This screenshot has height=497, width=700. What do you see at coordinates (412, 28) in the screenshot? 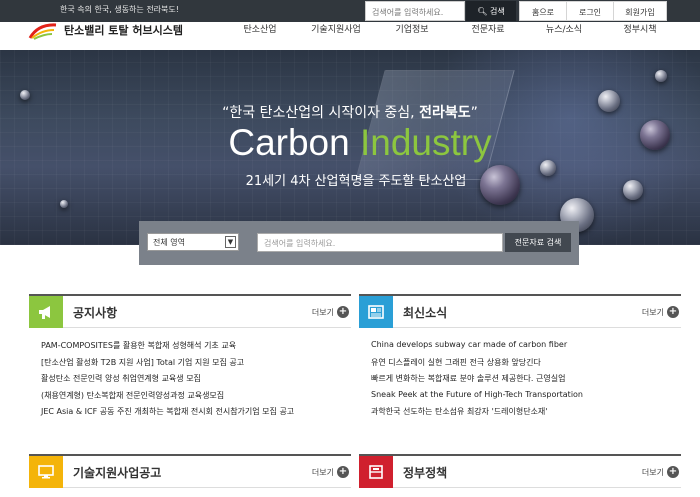
I see `nav-item-company-info: 기업정보` at bounding box center [412, 28].